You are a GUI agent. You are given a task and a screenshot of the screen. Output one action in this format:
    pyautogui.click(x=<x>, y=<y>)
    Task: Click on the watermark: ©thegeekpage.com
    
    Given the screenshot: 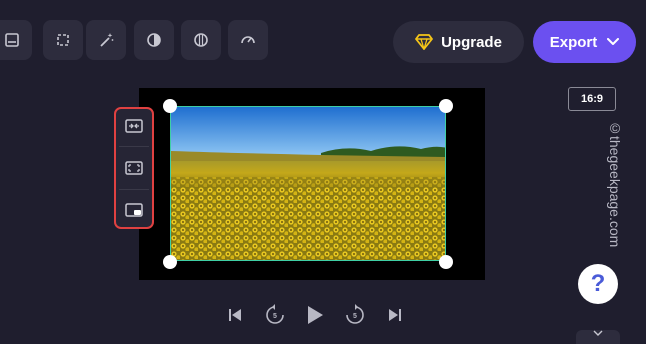 What is the action you would take?
    pyautogui.click(x=615, y=184)
    